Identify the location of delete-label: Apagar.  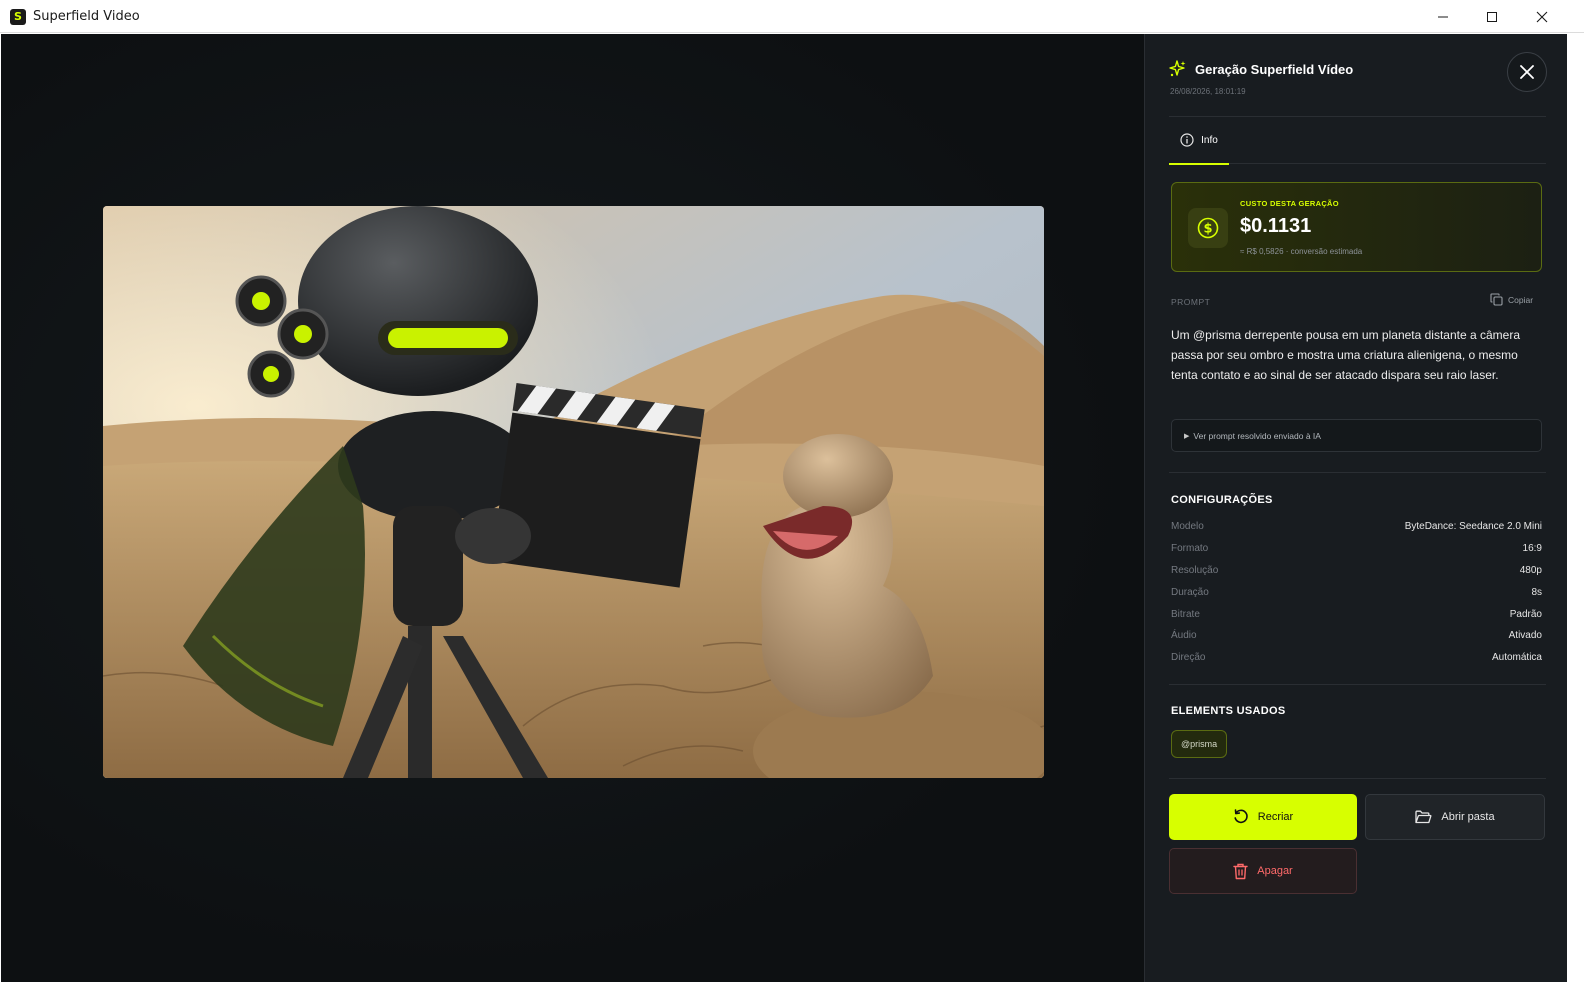
(1275, 871).